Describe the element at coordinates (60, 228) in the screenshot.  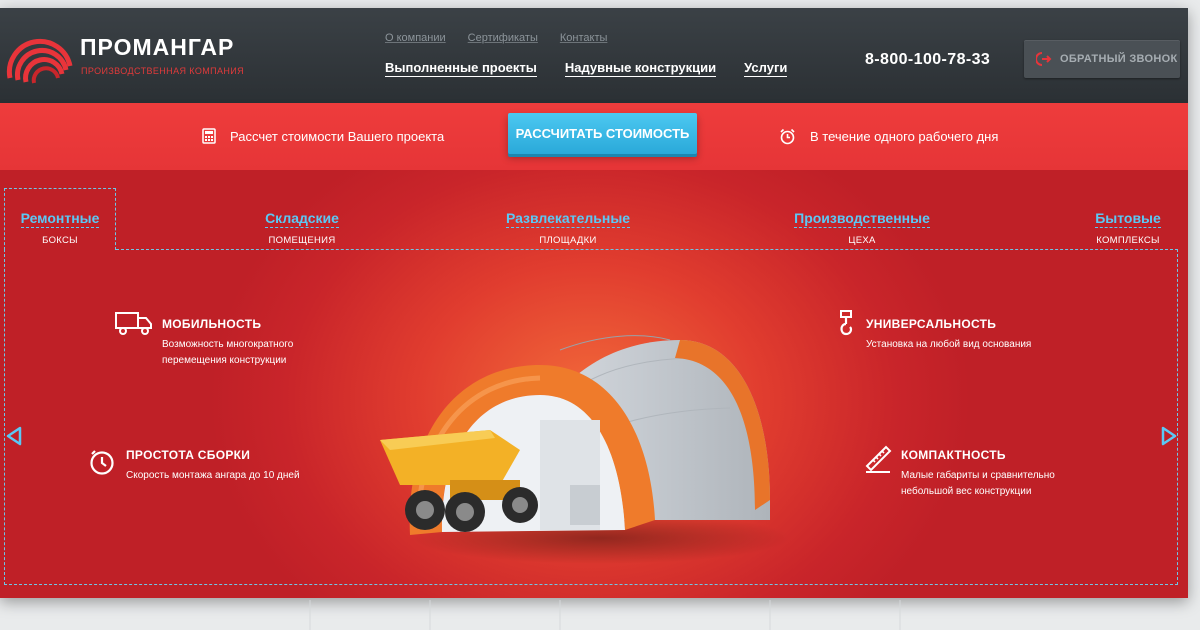
I see `tab-repair: Ремонтные БОКСЫ` at that location.